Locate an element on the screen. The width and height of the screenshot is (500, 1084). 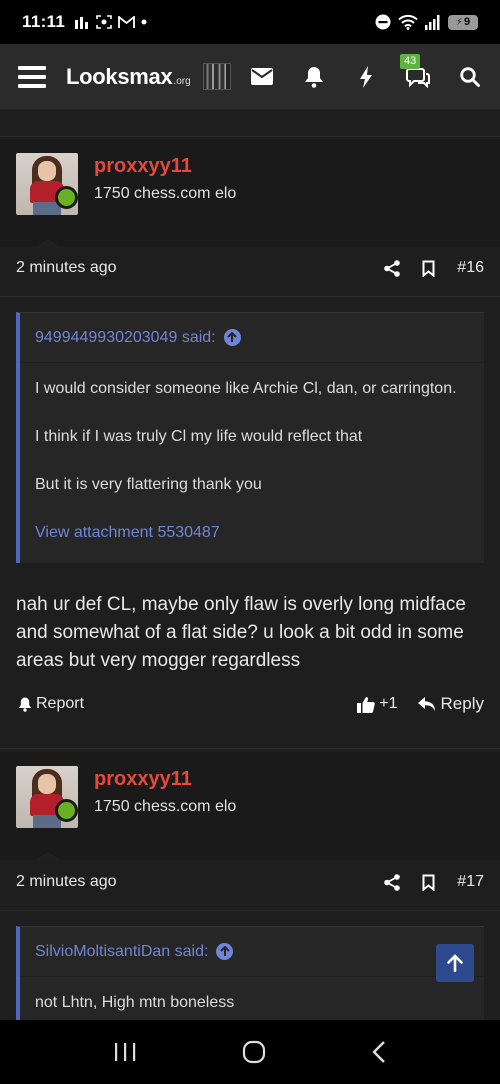
like-button: +1 is located at coordinates (377, 704).